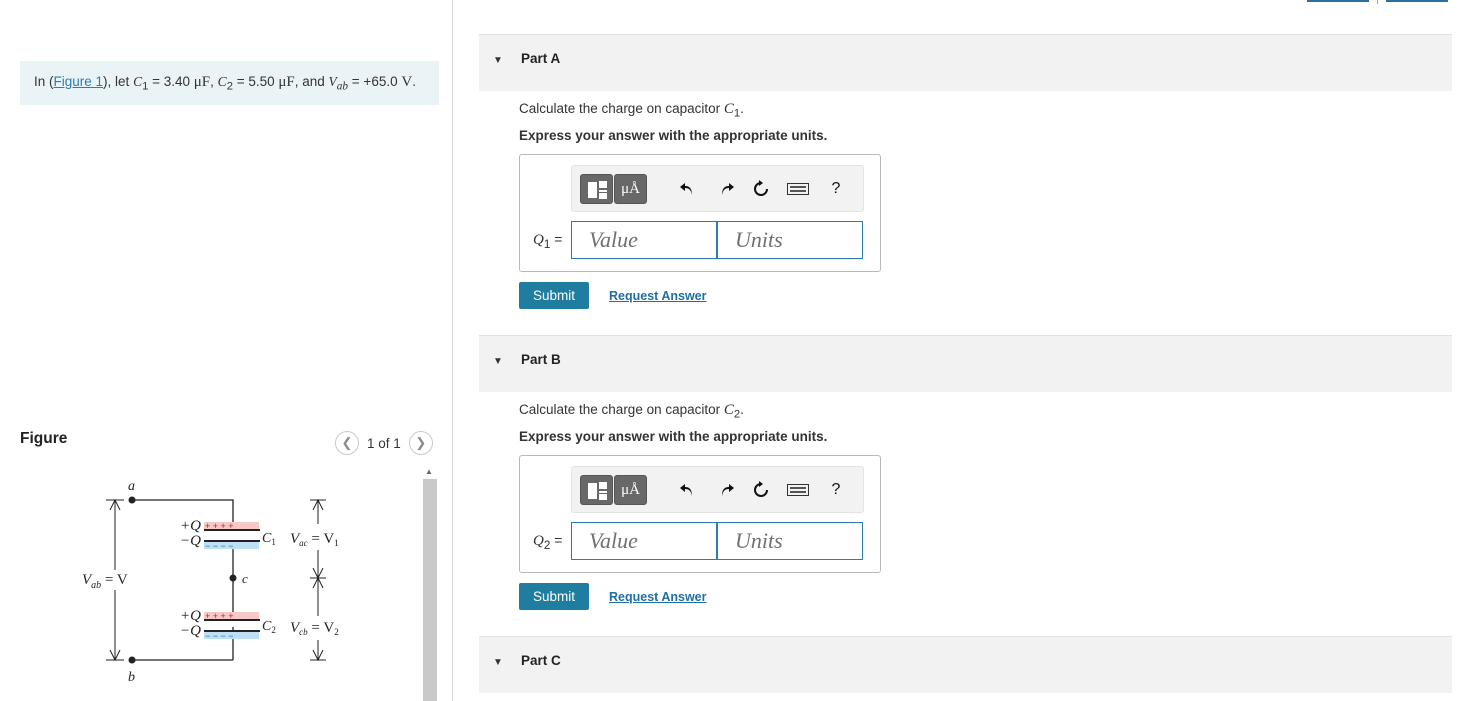  Describe the element at coordinates (314, 628) in the screenshot. I see `vcb-label: Vcb = V2` at that location.